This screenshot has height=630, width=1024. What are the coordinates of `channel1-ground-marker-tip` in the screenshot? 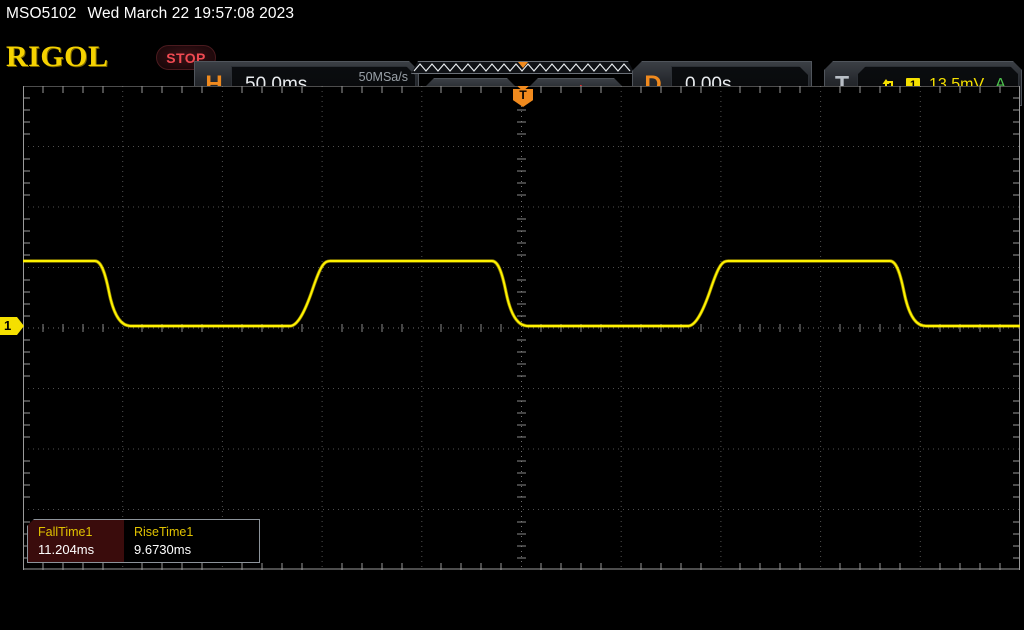 It's located at (20, 326).